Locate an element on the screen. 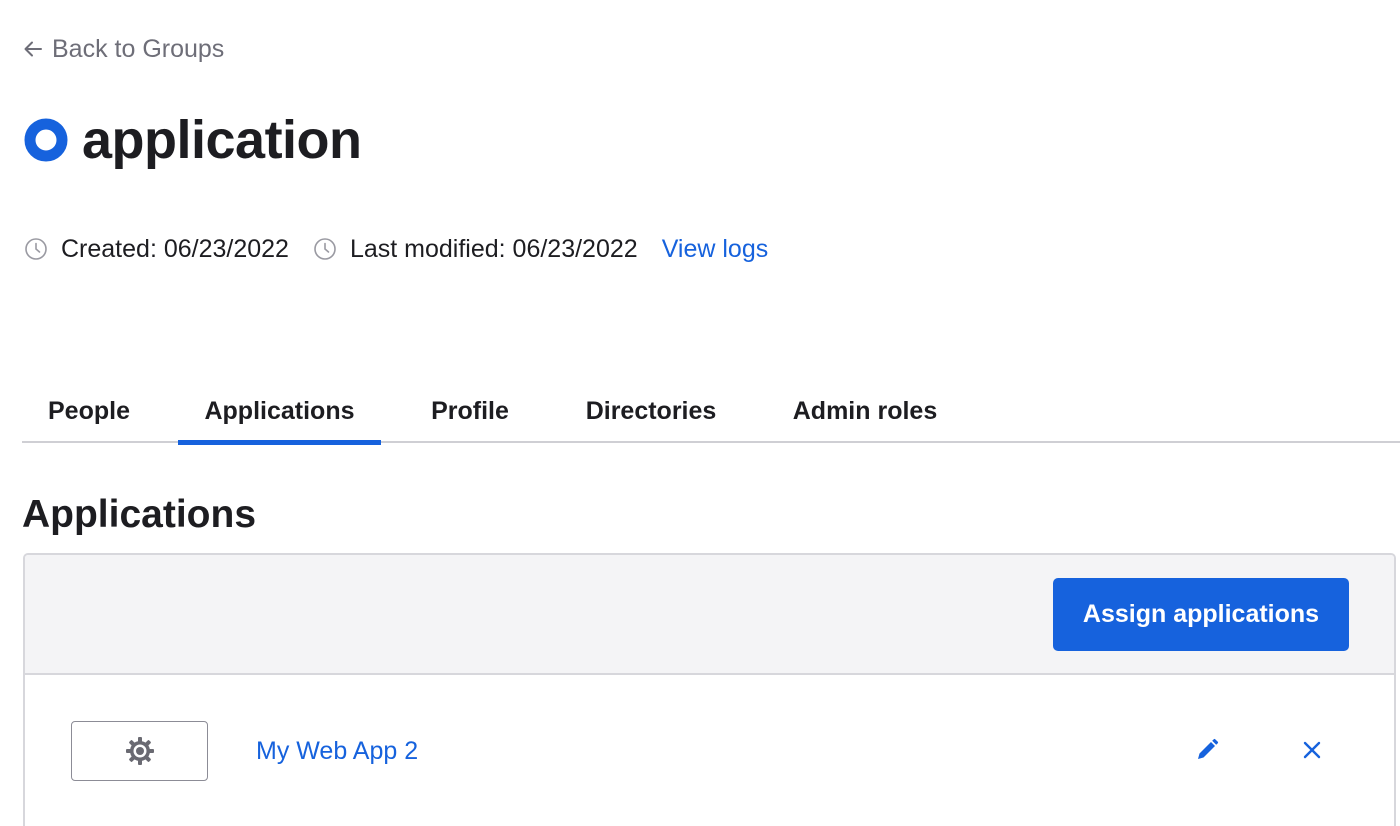 The image size is (1400, 826). view-logs-link: View logs is located at coordinates (715, 249).